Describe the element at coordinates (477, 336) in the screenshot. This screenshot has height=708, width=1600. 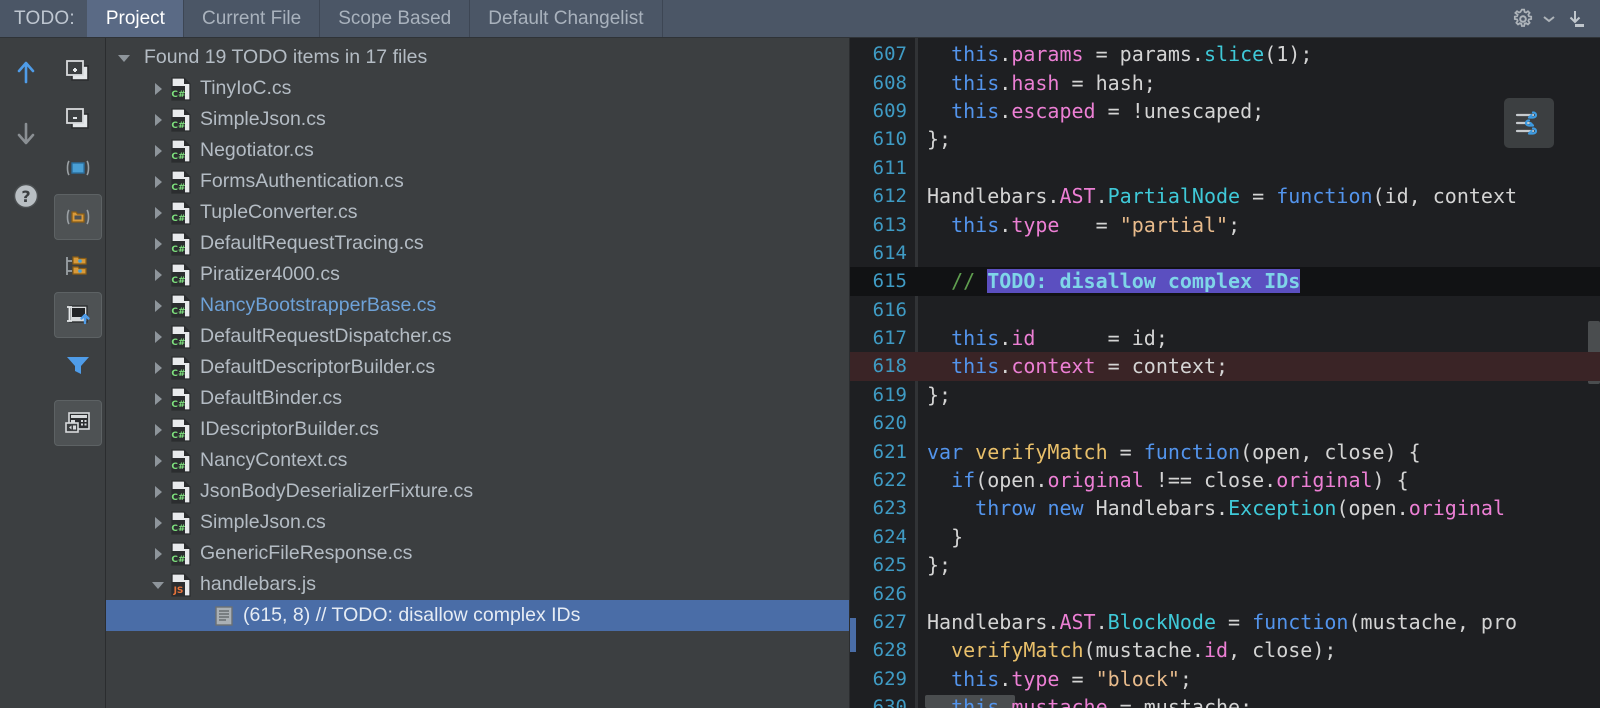
I see `tree-file-row: C# DefaultRequestDispatcher.cs` at that location.